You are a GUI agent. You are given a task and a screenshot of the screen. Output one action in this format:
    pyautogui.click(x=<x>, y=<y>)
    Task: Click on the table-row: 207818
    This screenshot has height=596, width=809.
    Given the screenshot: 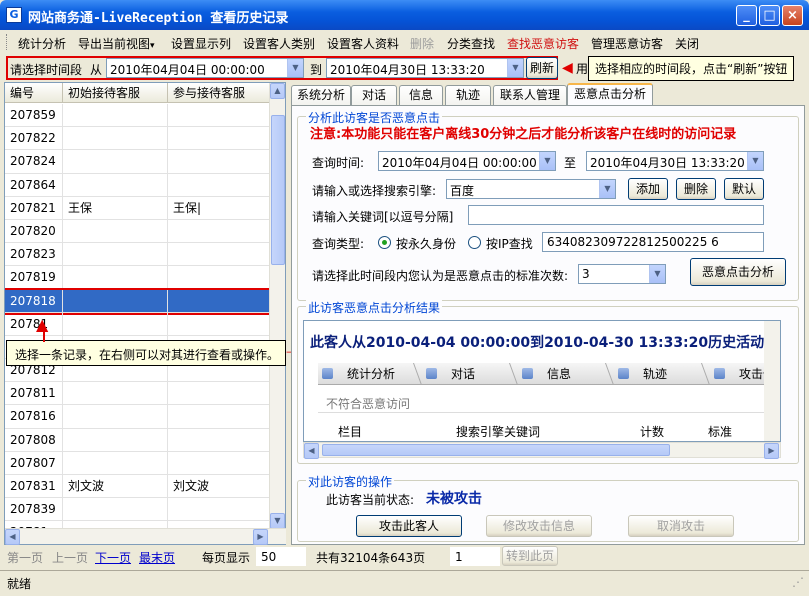 What is the action you would take?
    pyautogui.click(x=137, y=301)
    